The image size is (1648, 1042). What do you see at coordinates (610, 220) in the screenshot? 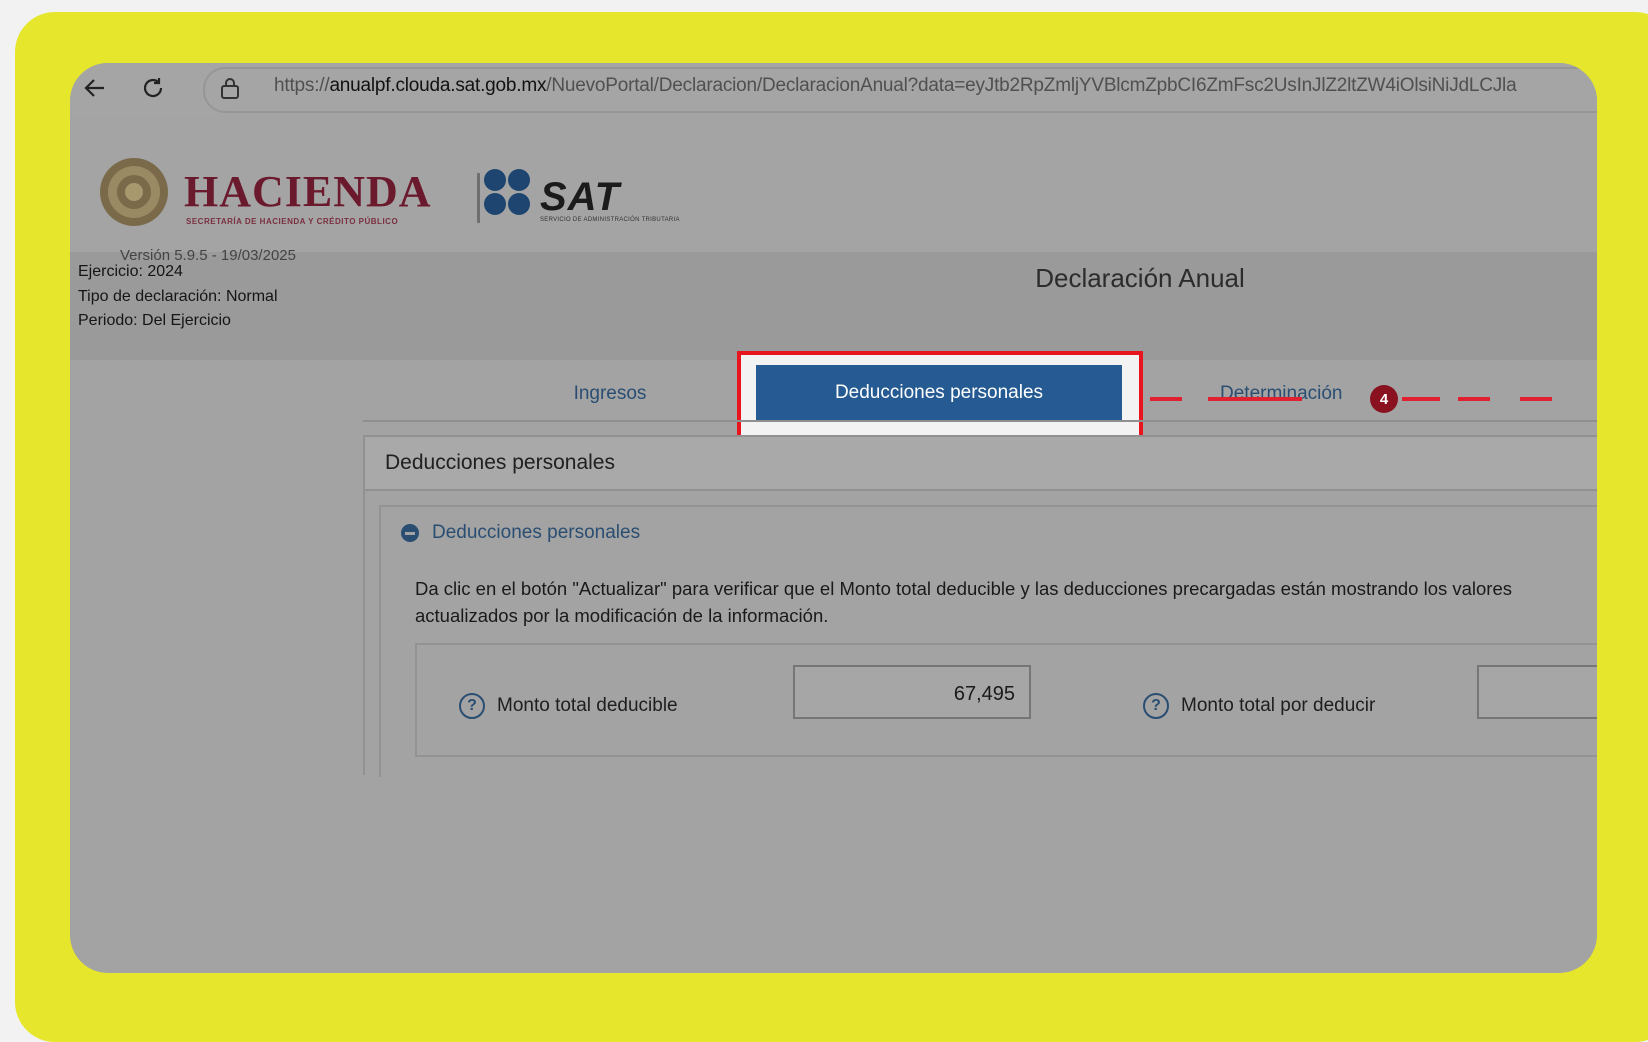
I see `sat-logo-subtitle: SERVICIO DE ADMINISTRACIÓN TRIBUTARIA` at bounding box center [610, 220].